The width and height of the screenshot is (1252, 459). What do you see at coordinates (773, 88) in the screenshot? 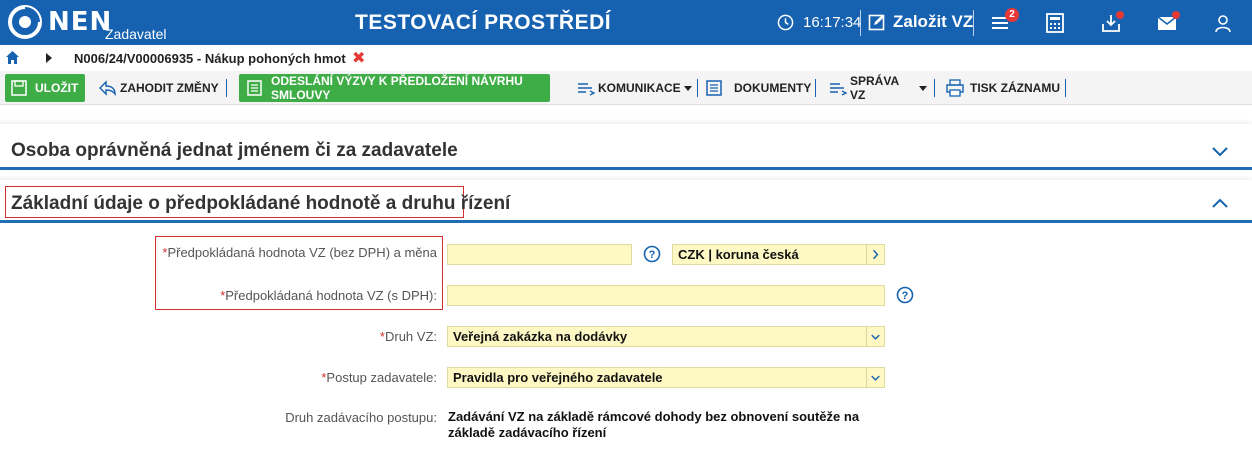
I see `documents-label: DOKUMENTY` at bounding box center [773, 88].